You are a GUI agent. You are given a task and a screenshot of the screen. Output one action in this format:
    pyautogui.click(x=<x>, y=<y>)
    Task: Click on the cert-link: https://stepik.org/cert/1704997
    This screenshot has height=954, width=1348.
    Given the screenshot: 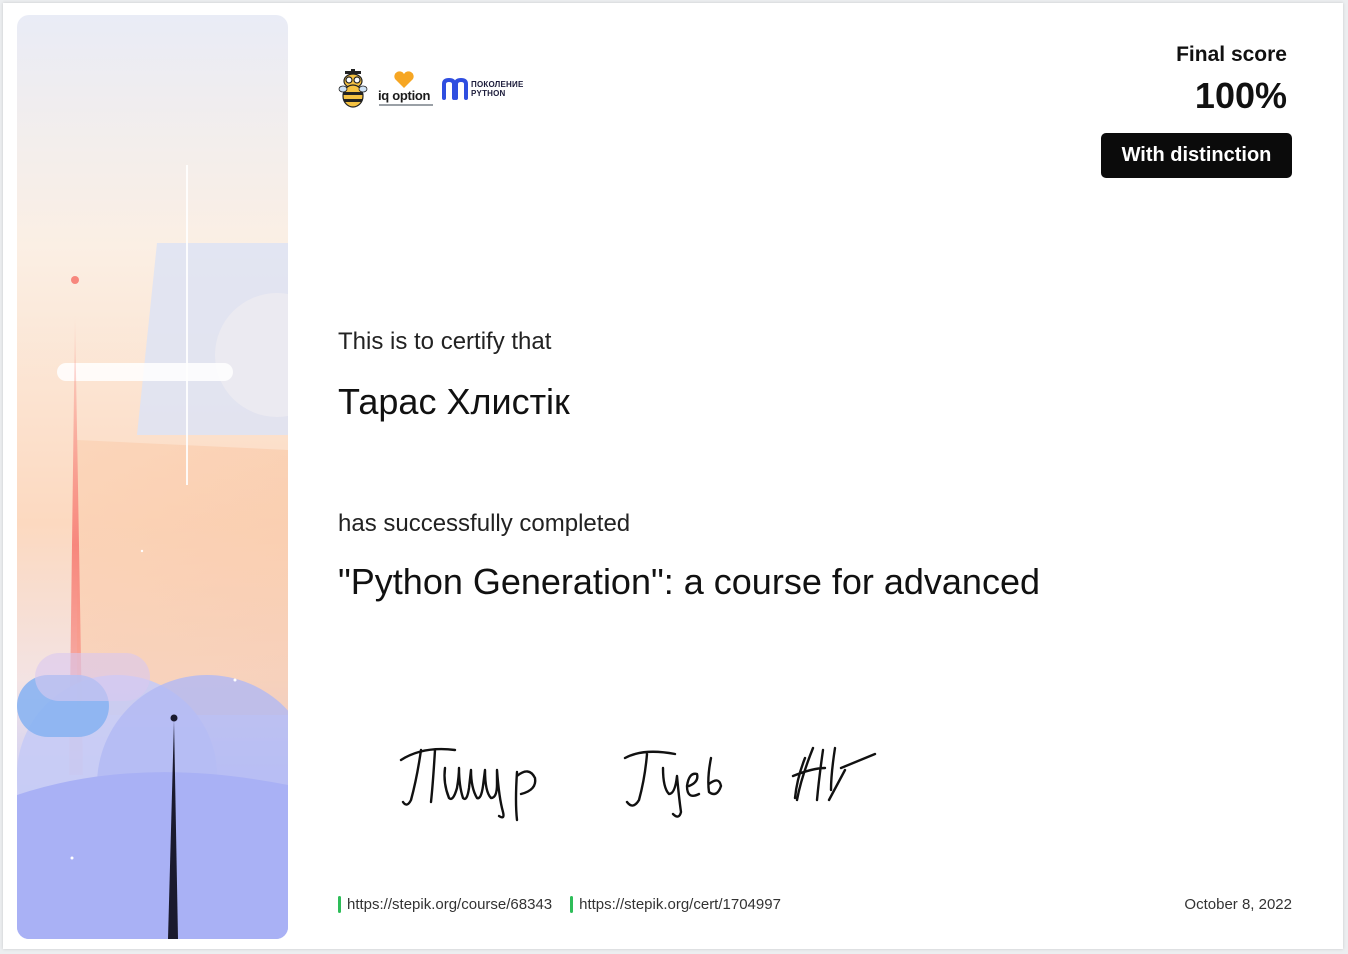 What is the action you would take?
    pyautogui.click(x=675, y=904)
    